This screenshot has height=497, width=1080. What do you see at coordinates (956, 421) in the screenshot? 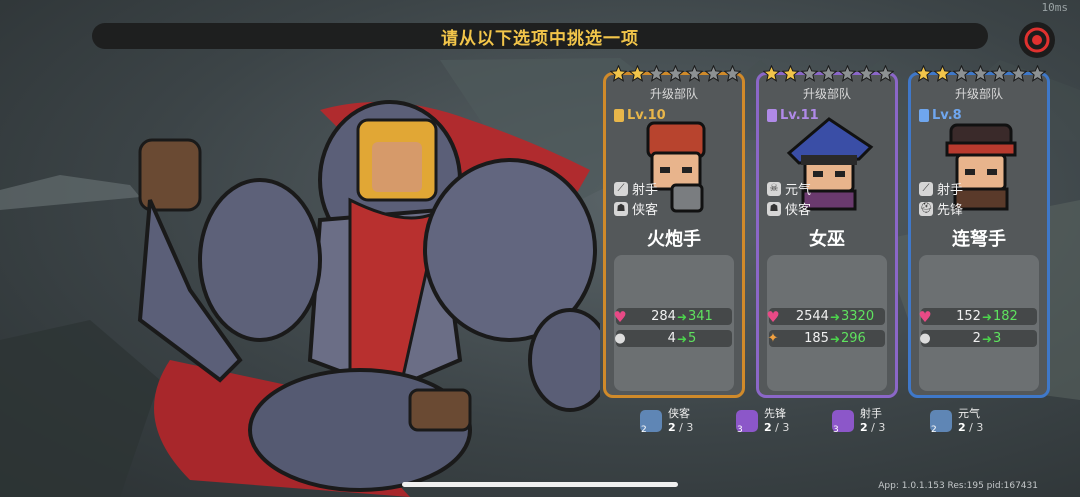
I see `synergy-vitality: 2 元气 2 / 3` at bounding box center [956, 421].